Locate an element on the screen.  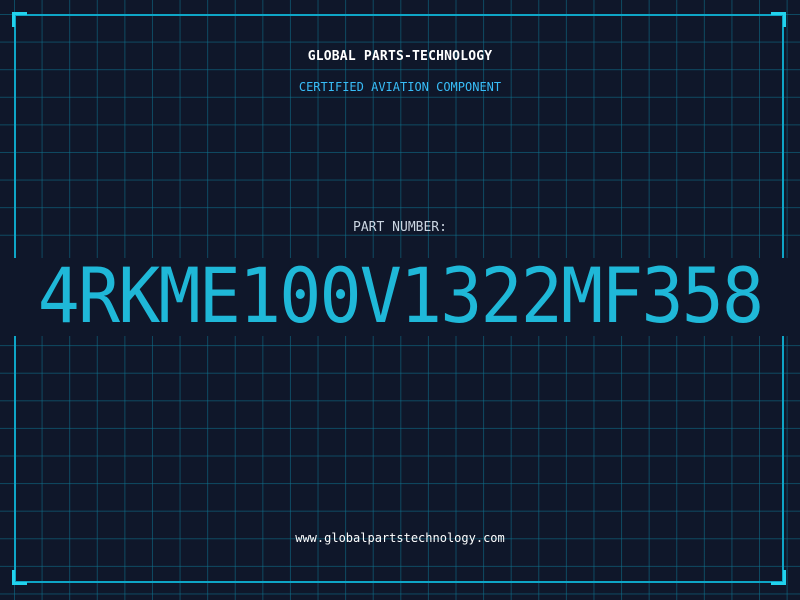
corner-mark-top-right is located at coordinates (778, 19).